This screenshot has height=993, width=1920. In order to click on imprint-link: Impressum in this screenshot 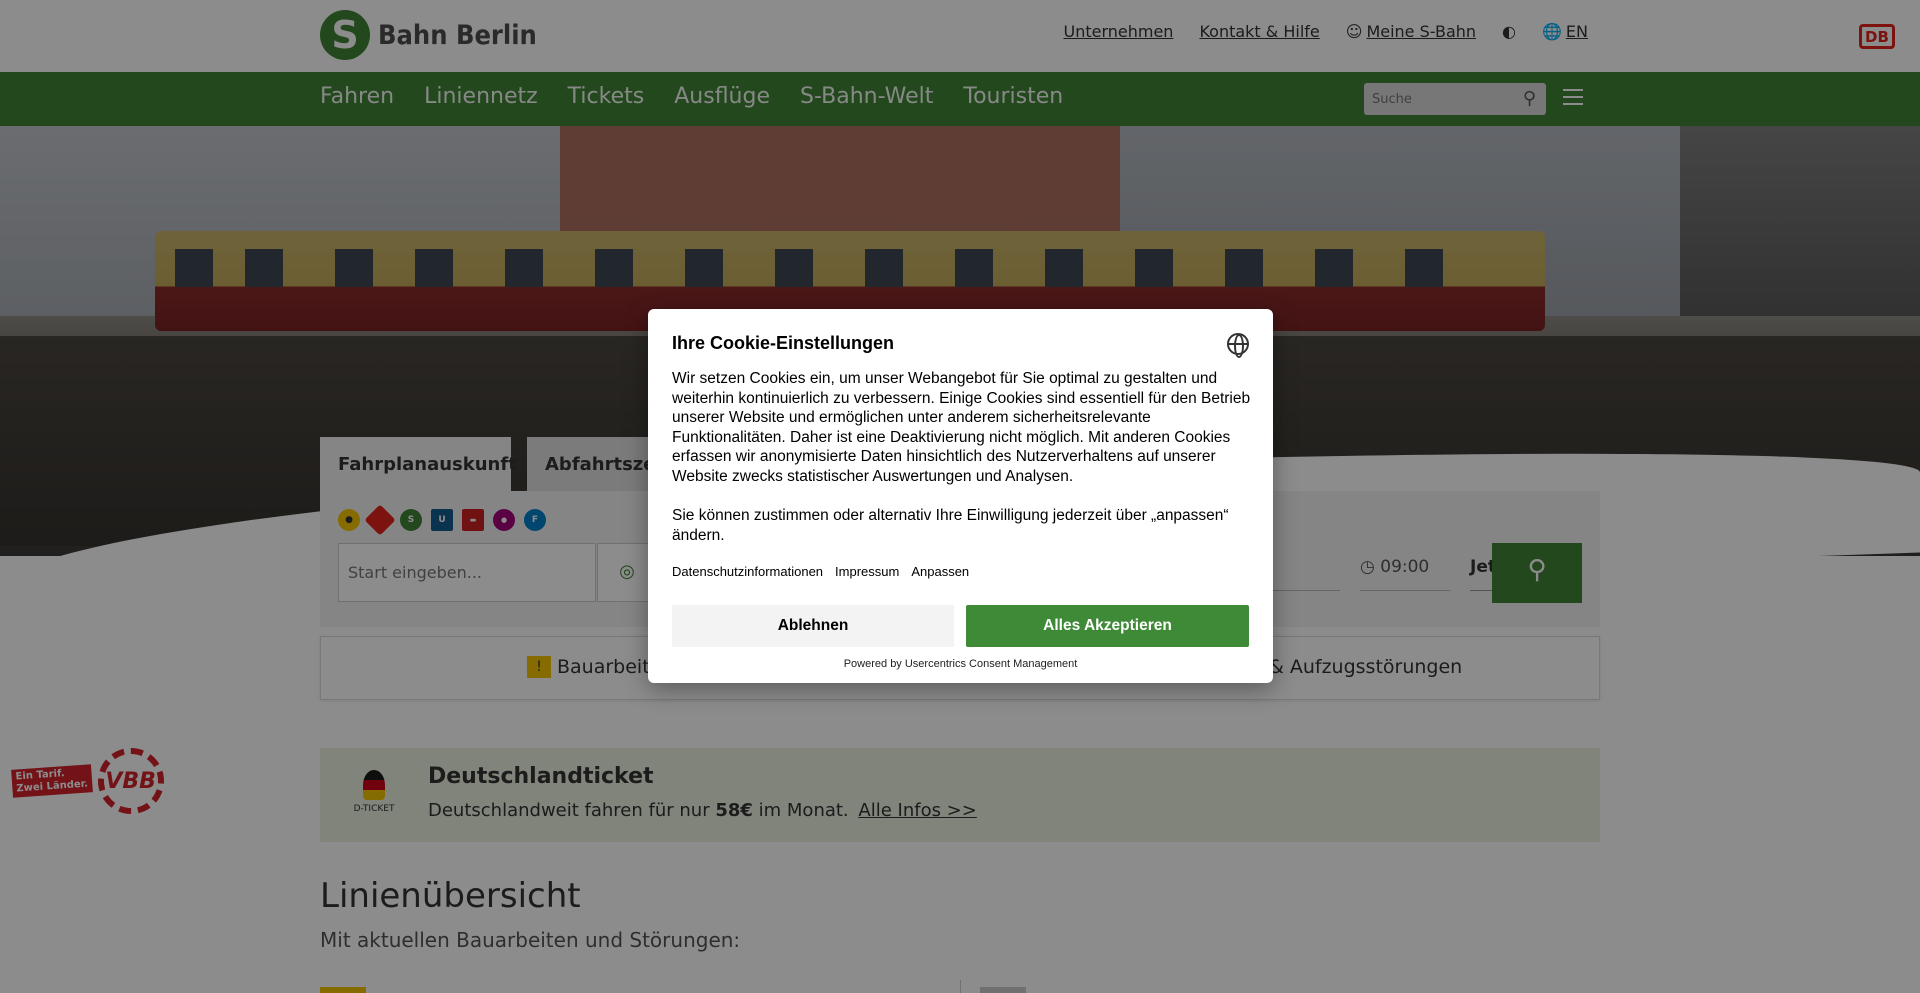, I will do `click(867, 571)`.